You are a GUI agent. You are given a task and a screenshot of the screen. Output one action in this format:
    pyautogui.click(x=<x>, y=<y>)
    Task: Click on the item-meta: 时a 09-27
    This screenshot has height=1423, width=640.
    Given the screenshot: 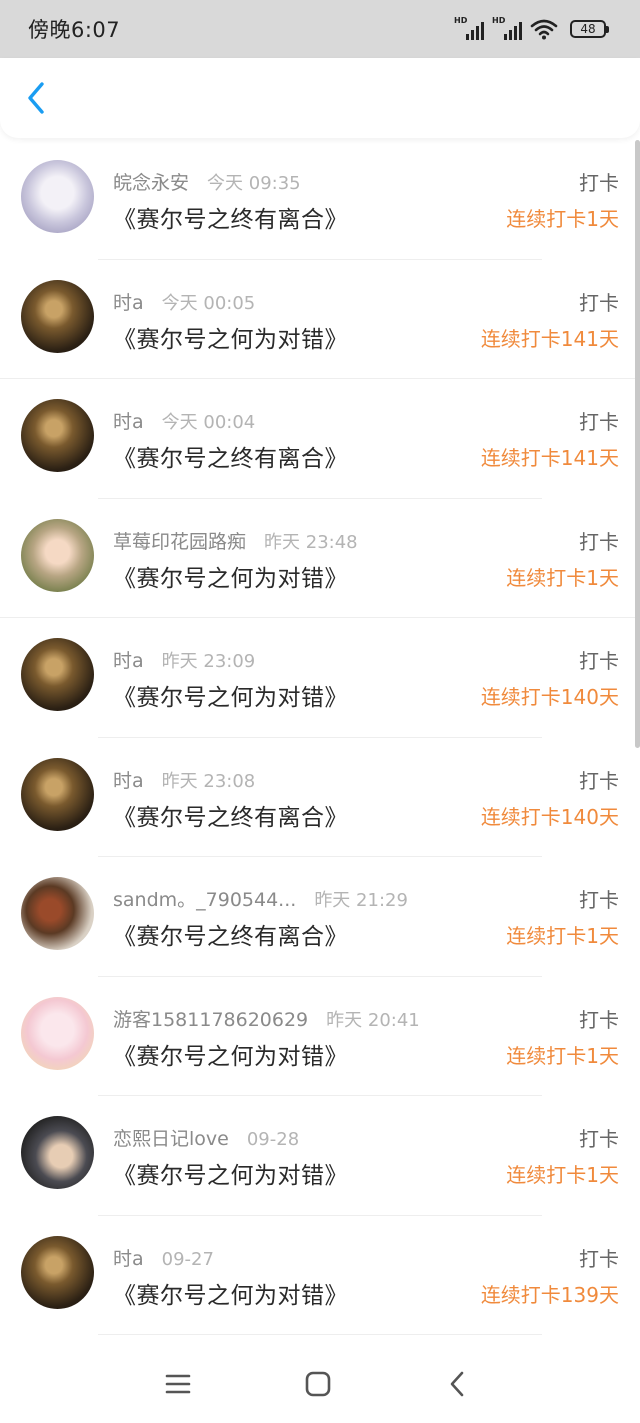 What is the action you would take?
    pyautogui.click(x=163, y=1257)
    